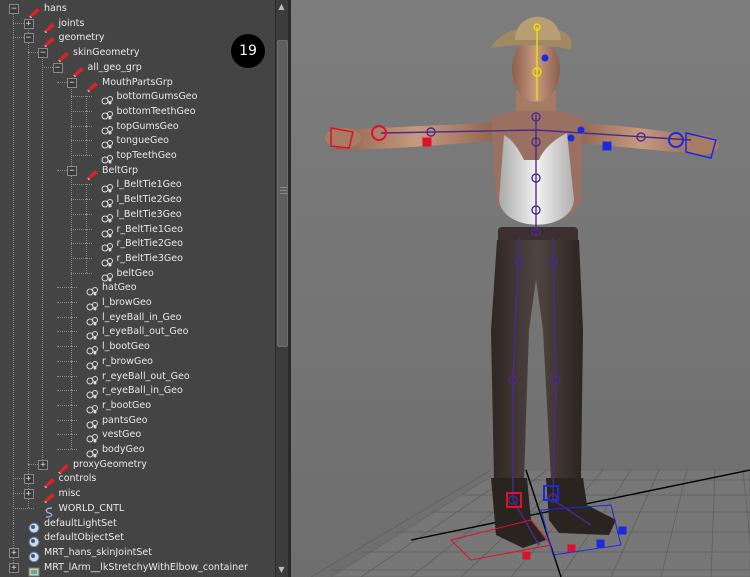  I want to click on outliner-item-label: r_eyeBall_in_Geo, so click(142, 391).